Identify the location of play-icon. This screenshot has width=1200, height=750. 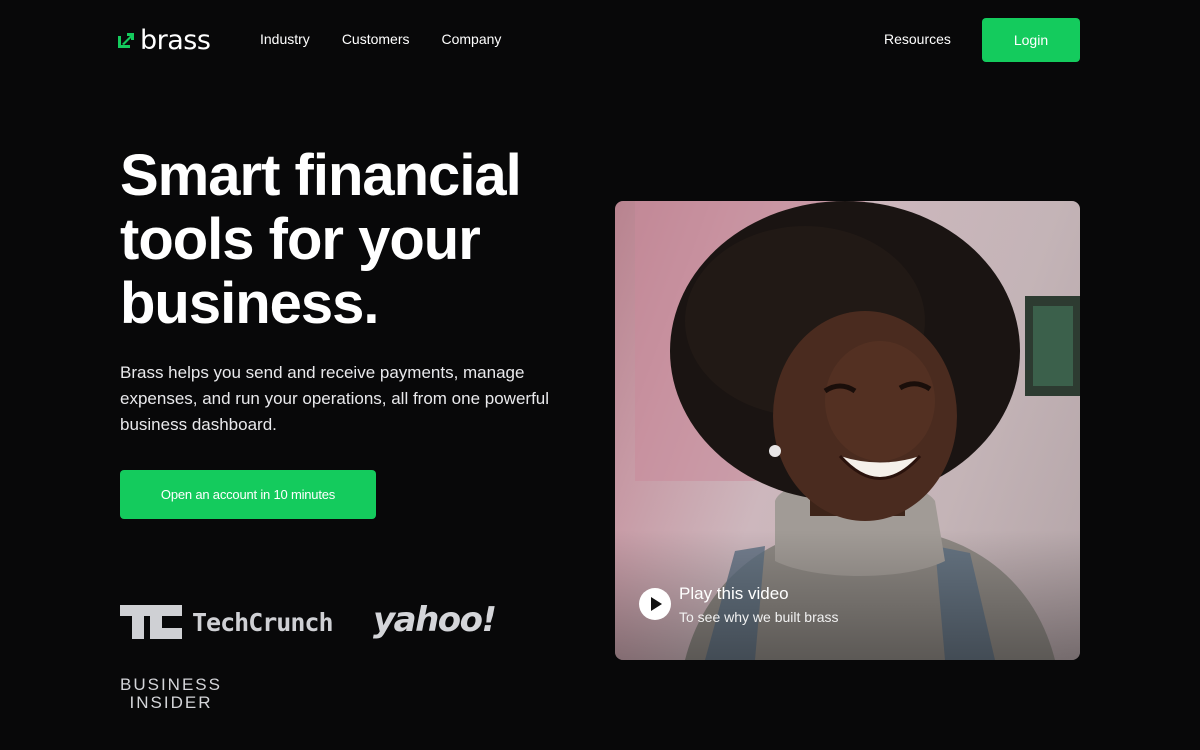
(656, 604).